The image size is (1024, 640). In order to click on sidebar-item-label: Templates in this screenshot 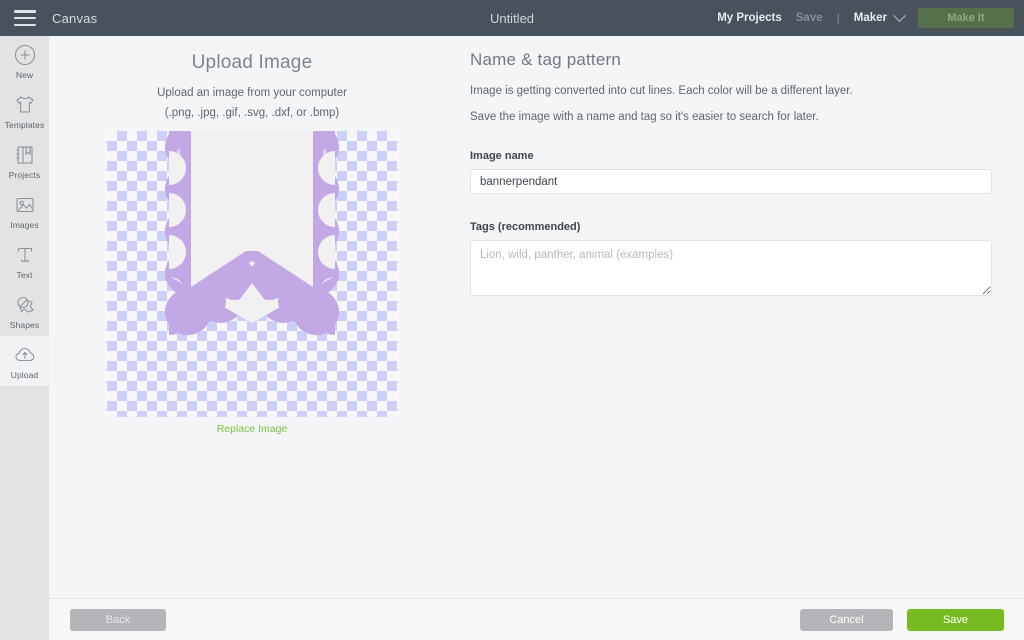, I will do `click(24, 124)`.